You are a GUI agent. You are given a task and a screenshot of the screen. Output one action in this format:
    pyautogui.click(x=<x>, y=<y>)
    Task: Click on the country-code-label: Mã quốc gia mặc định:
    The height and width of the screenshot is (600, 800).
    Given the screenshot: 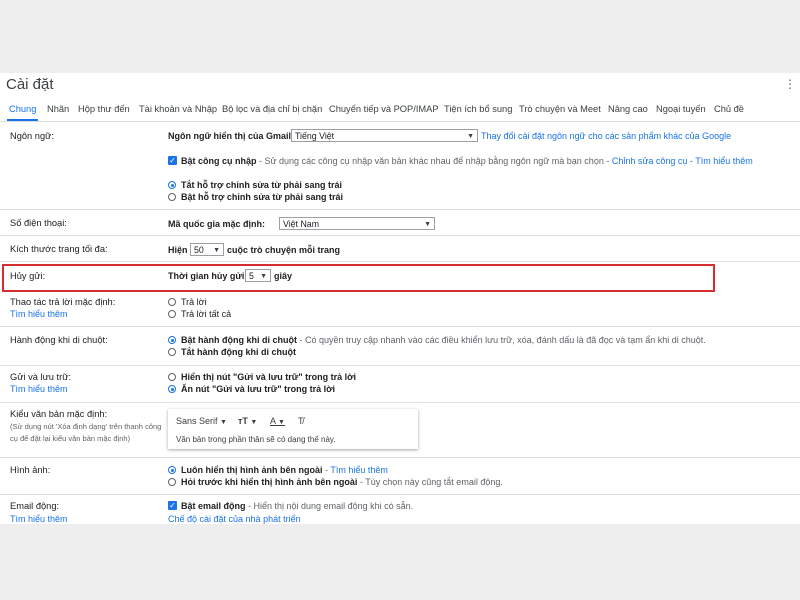 What is the action you would take?
    pyautogui.click(x=217, y=224)
    